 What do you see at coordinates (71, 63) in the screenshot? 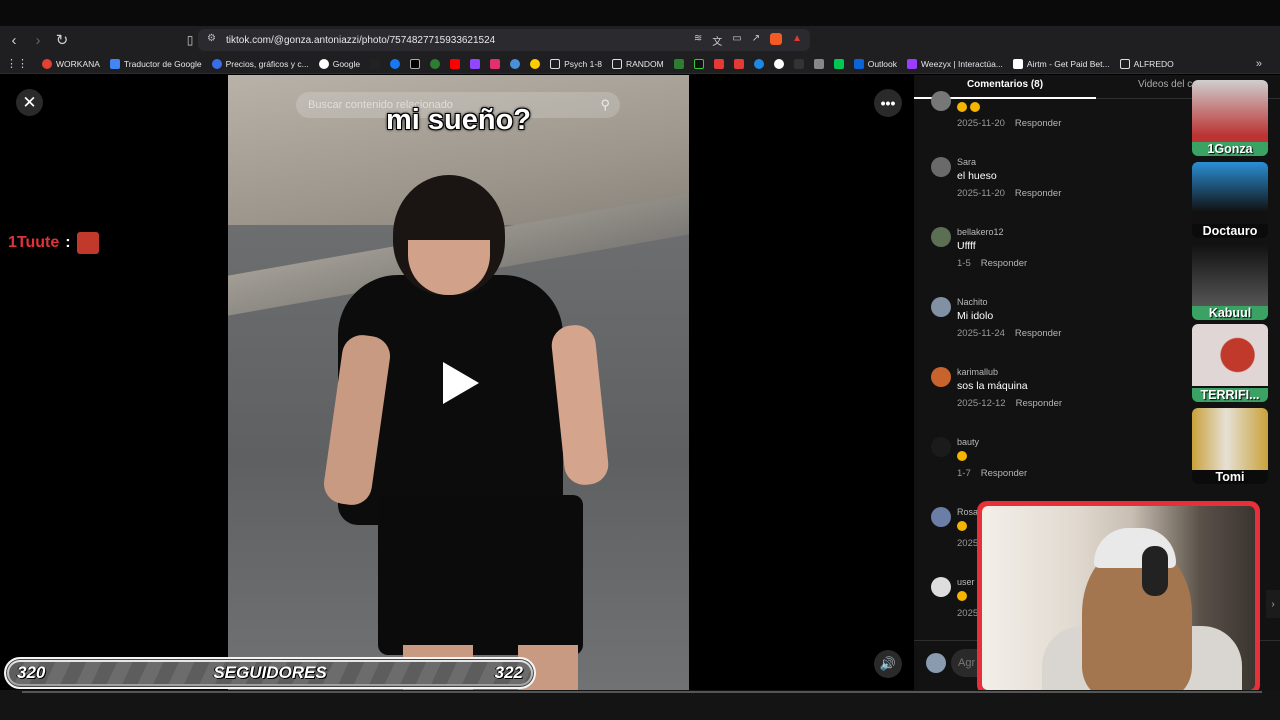
I see `bookmark-item: WORKANA` at bounding box center [71, 63].